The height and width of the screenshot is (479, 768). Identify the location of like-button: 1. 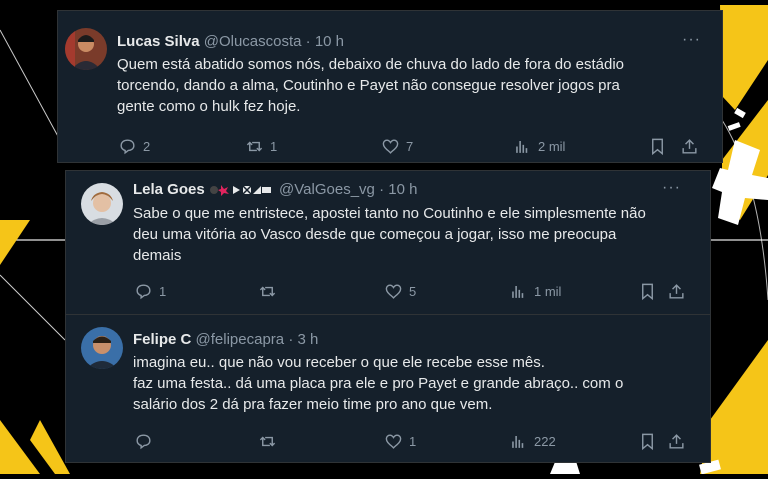
(400, 441).